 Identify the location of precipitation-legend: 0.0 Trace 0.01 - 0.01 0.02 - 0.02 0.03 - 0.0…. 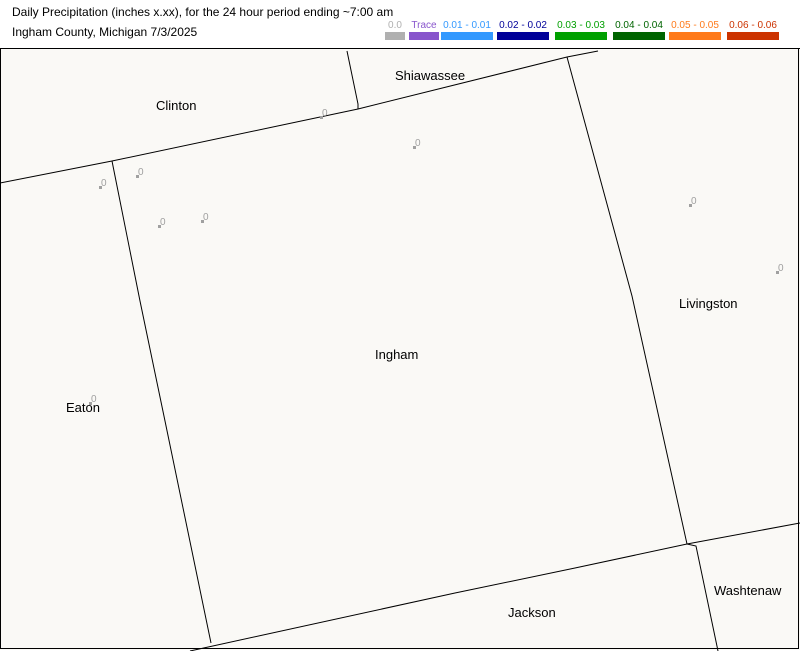
(583, 31).